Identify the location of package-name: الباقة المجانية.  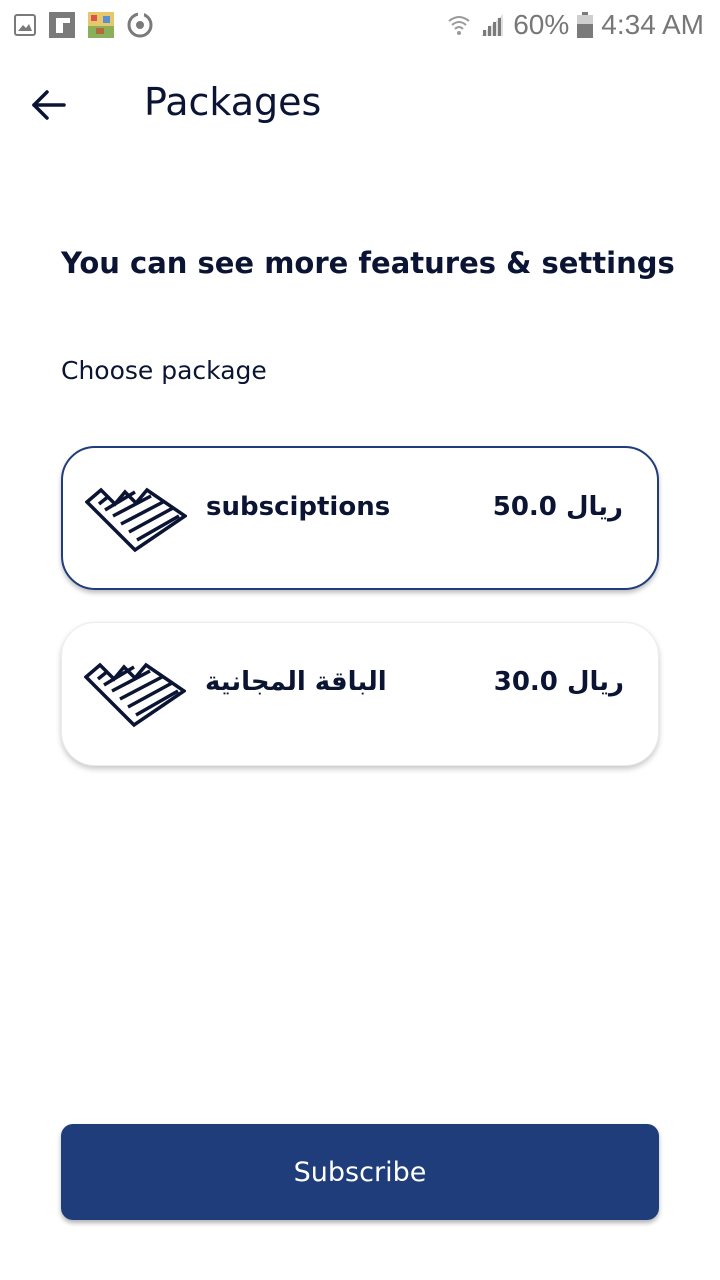
(296, 682).